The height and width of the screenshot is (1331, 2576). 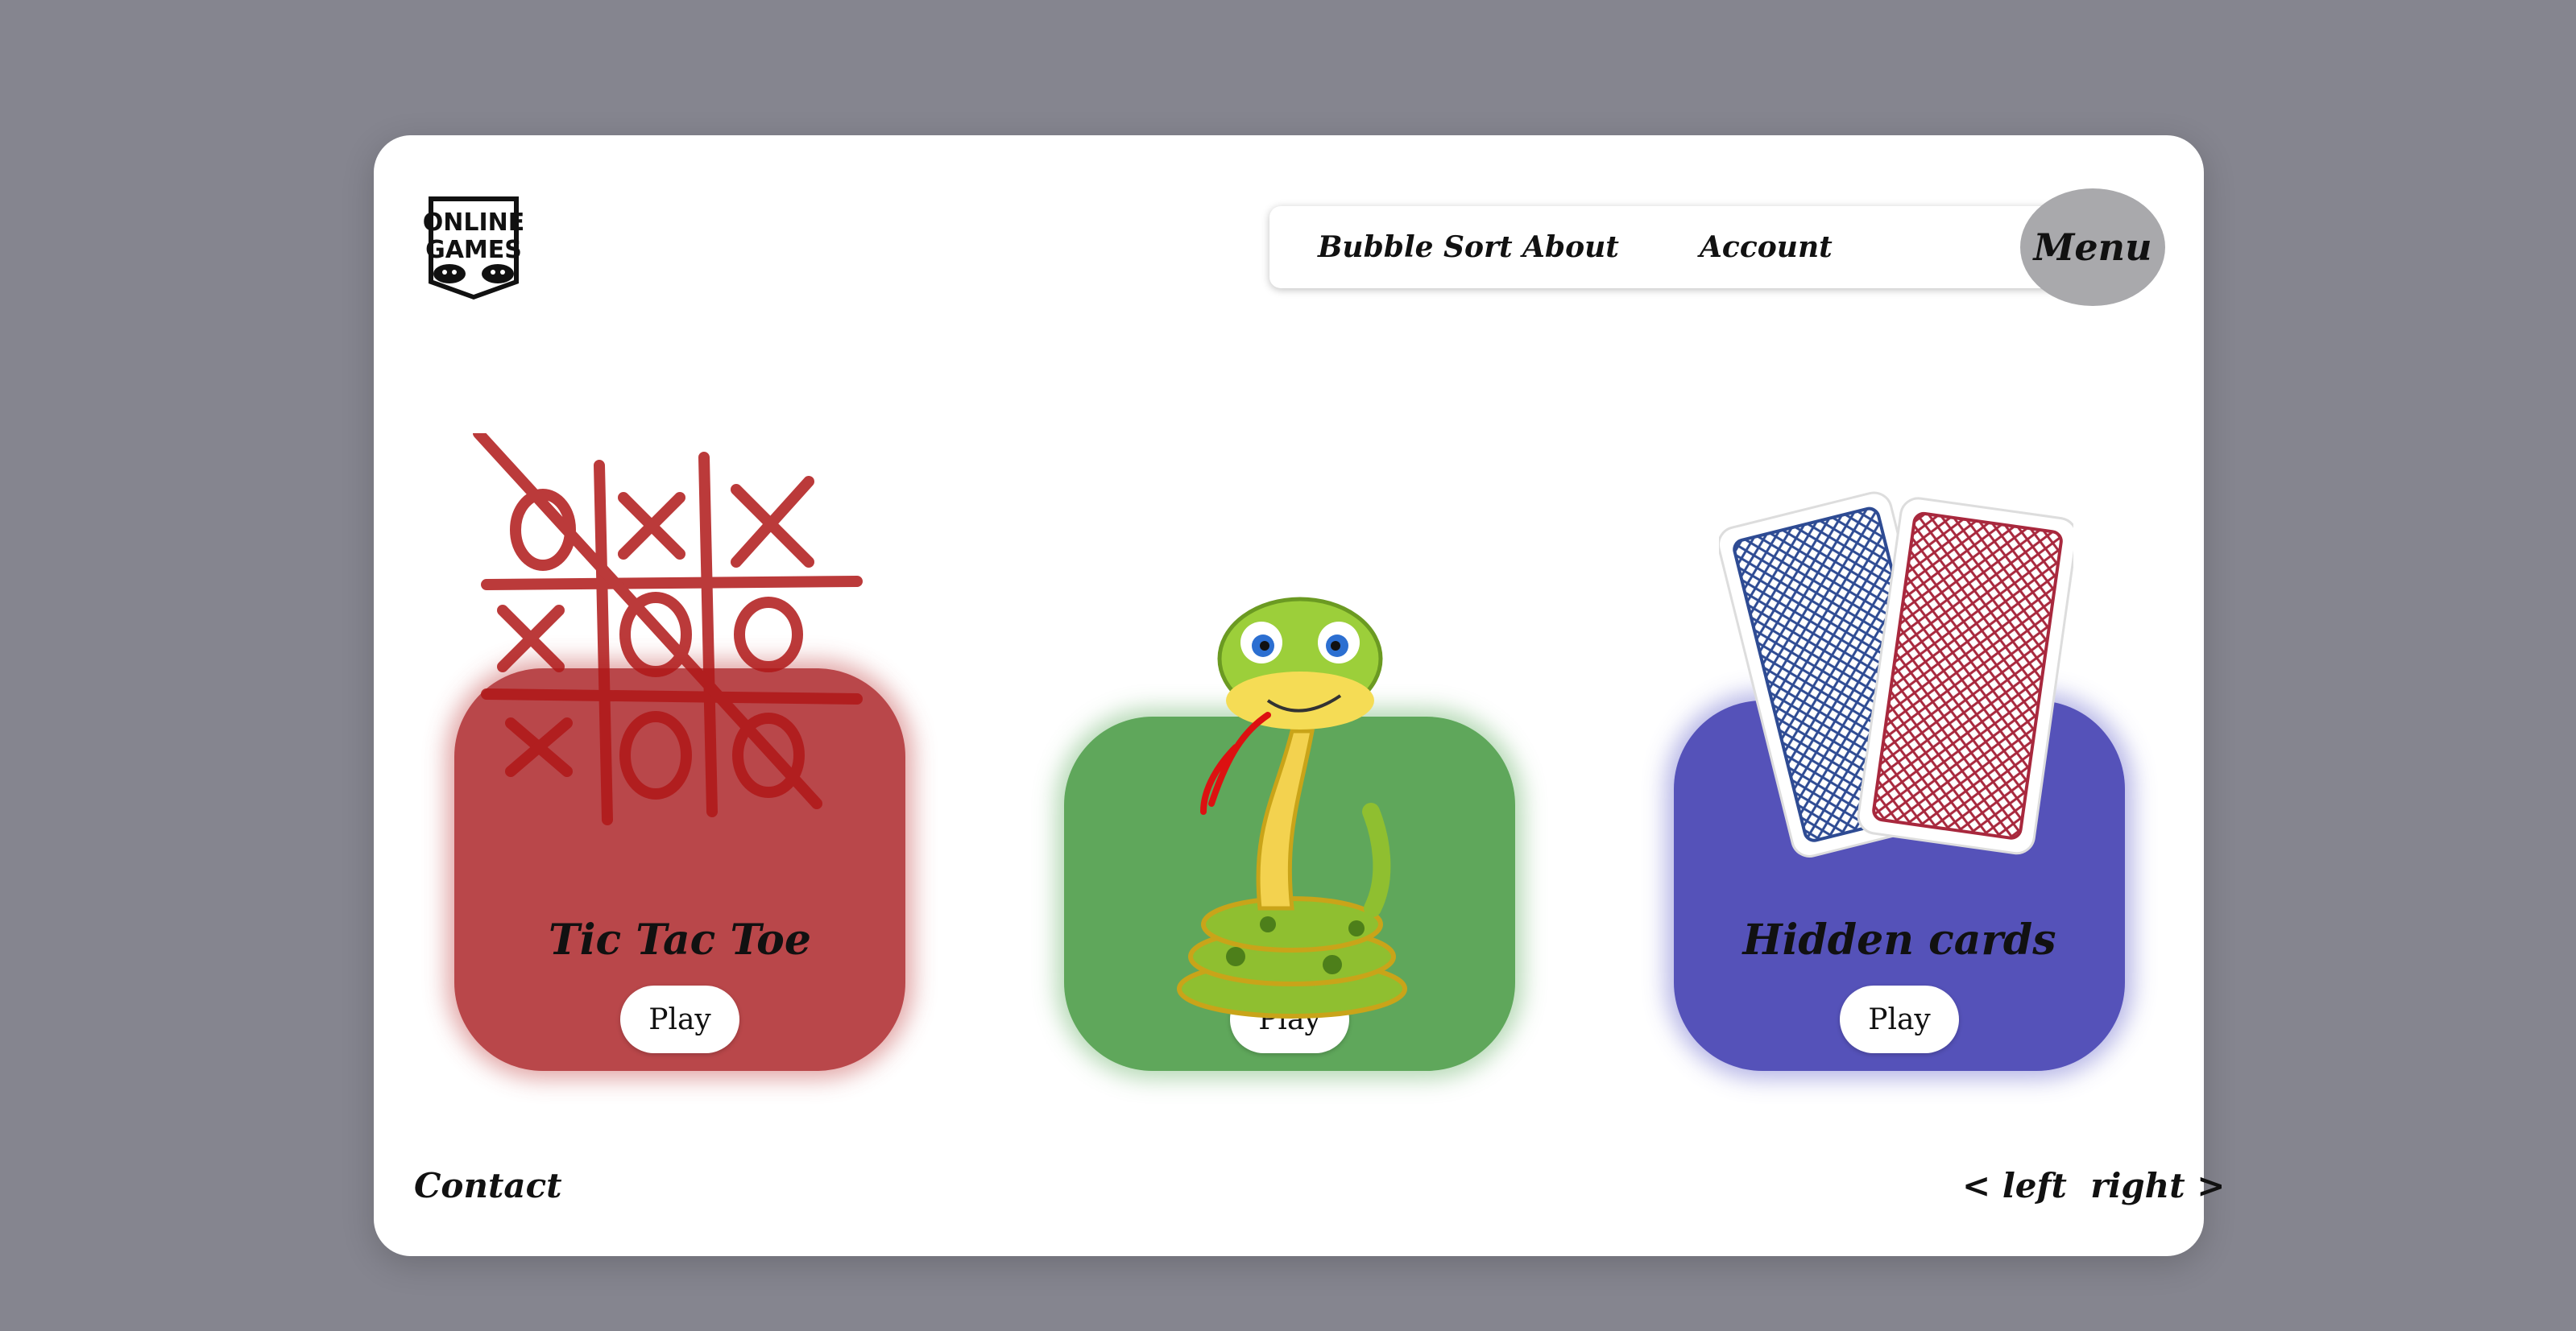 I want to click on svg-text: GAMES, so click(x=473, y=250).